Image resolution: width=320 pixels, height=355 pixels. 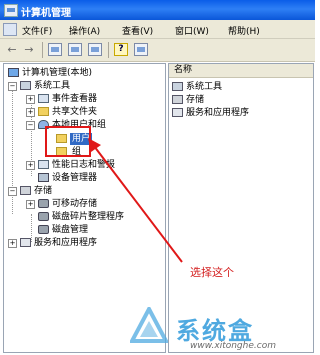 I want to click on annotation-arrow, so click(x=135, y=200).